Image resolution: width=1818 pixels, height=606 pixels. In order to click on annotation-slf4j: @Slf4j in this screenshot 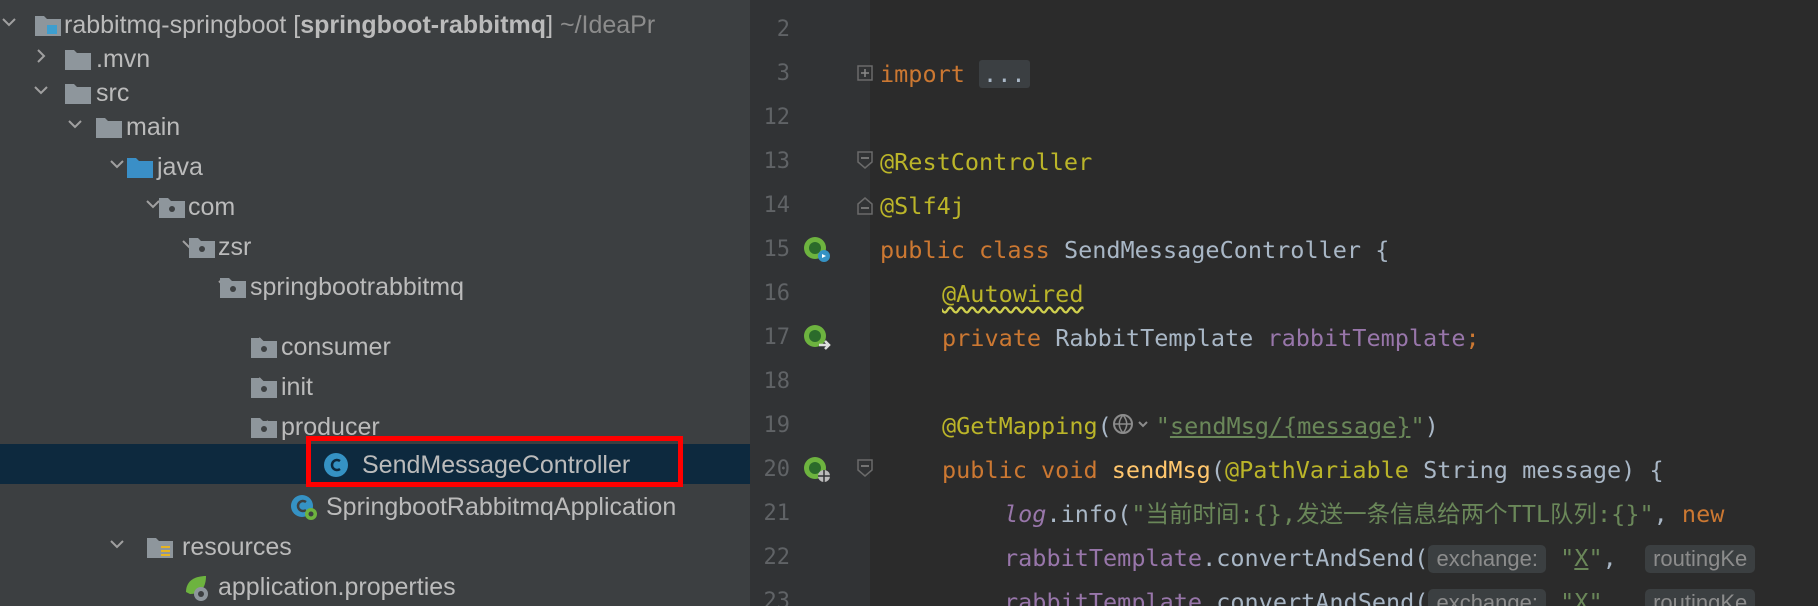, I will do `click(922, 206)`.